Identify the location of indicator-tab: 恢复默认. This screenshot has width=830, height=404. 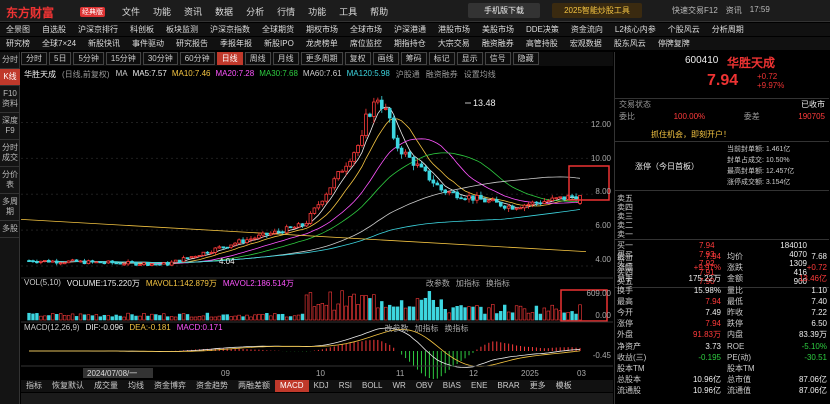
(68, 386).